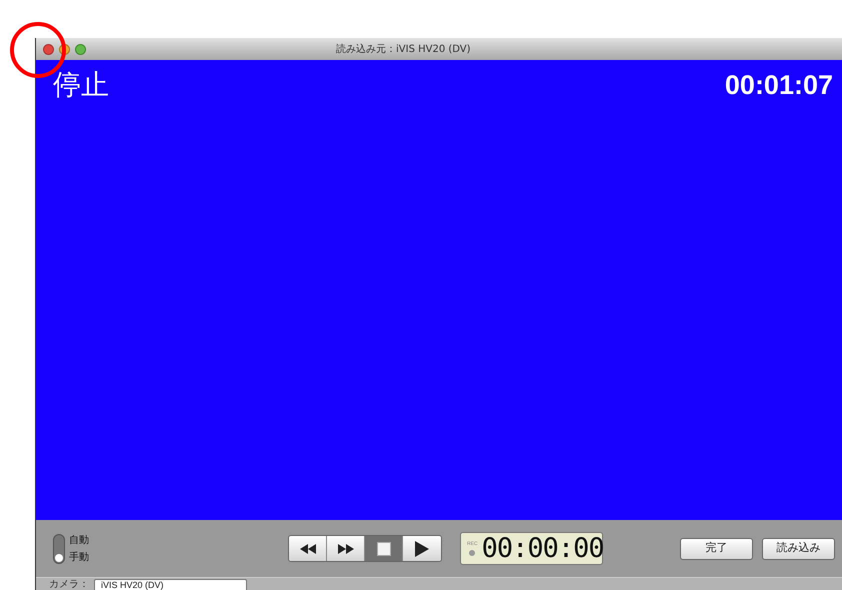 This screenshot has width=842, height=590. Describe the element at coordinates (778, 85) in the screenshot. I see `timecode: 00:01:07` at that location.